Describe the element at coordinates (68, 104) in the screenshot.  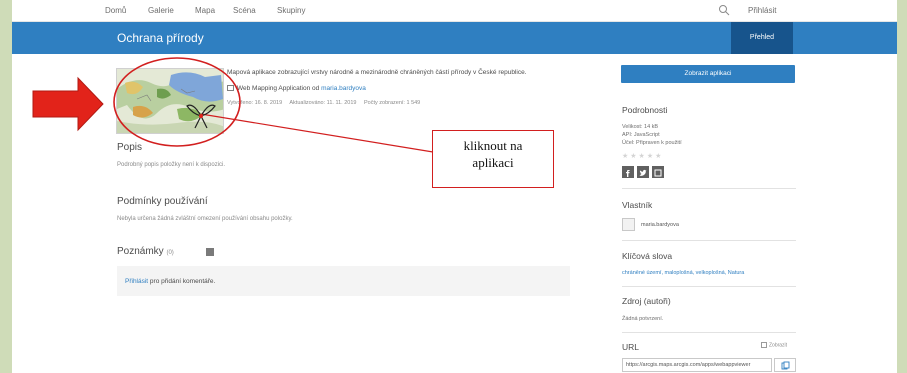
I see `pointer-arrow-icon` at that location.